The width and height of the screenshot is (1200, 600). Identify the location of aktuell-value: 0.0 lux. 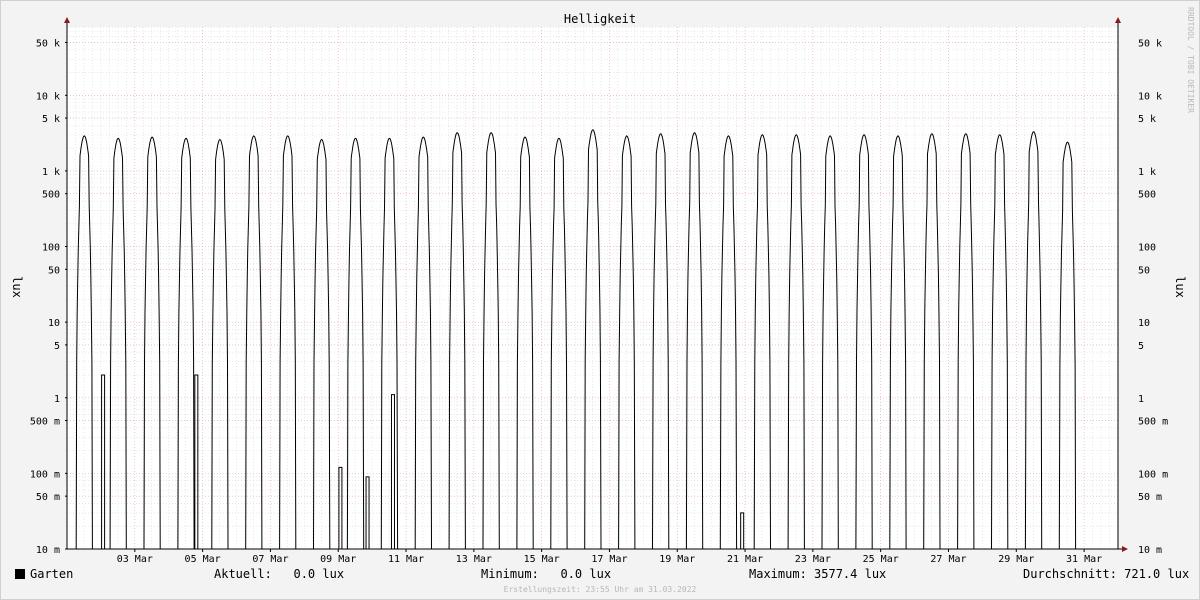
(319, 574).